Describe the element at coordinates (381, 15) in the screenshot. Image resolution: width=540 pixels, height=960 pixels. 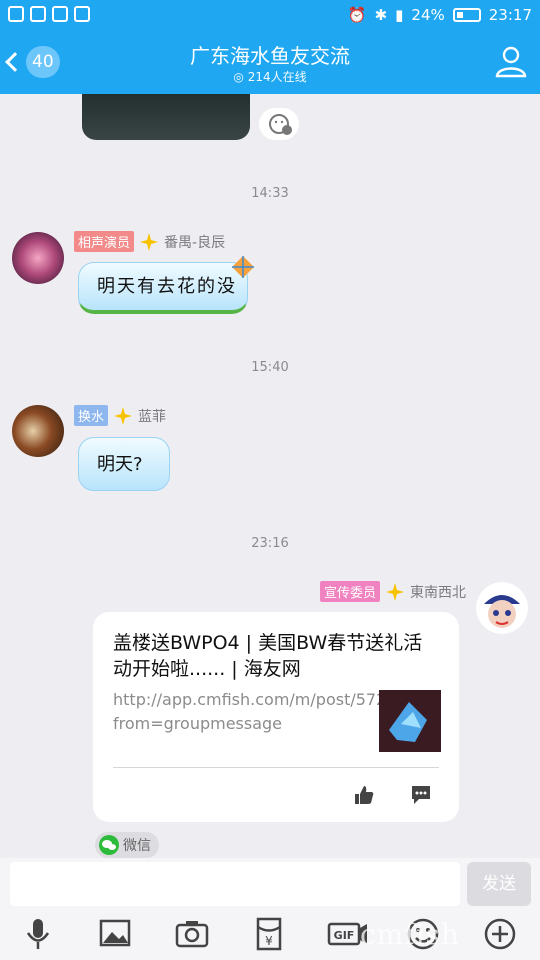
I see `bluetooth-icon: ✱` at that location.